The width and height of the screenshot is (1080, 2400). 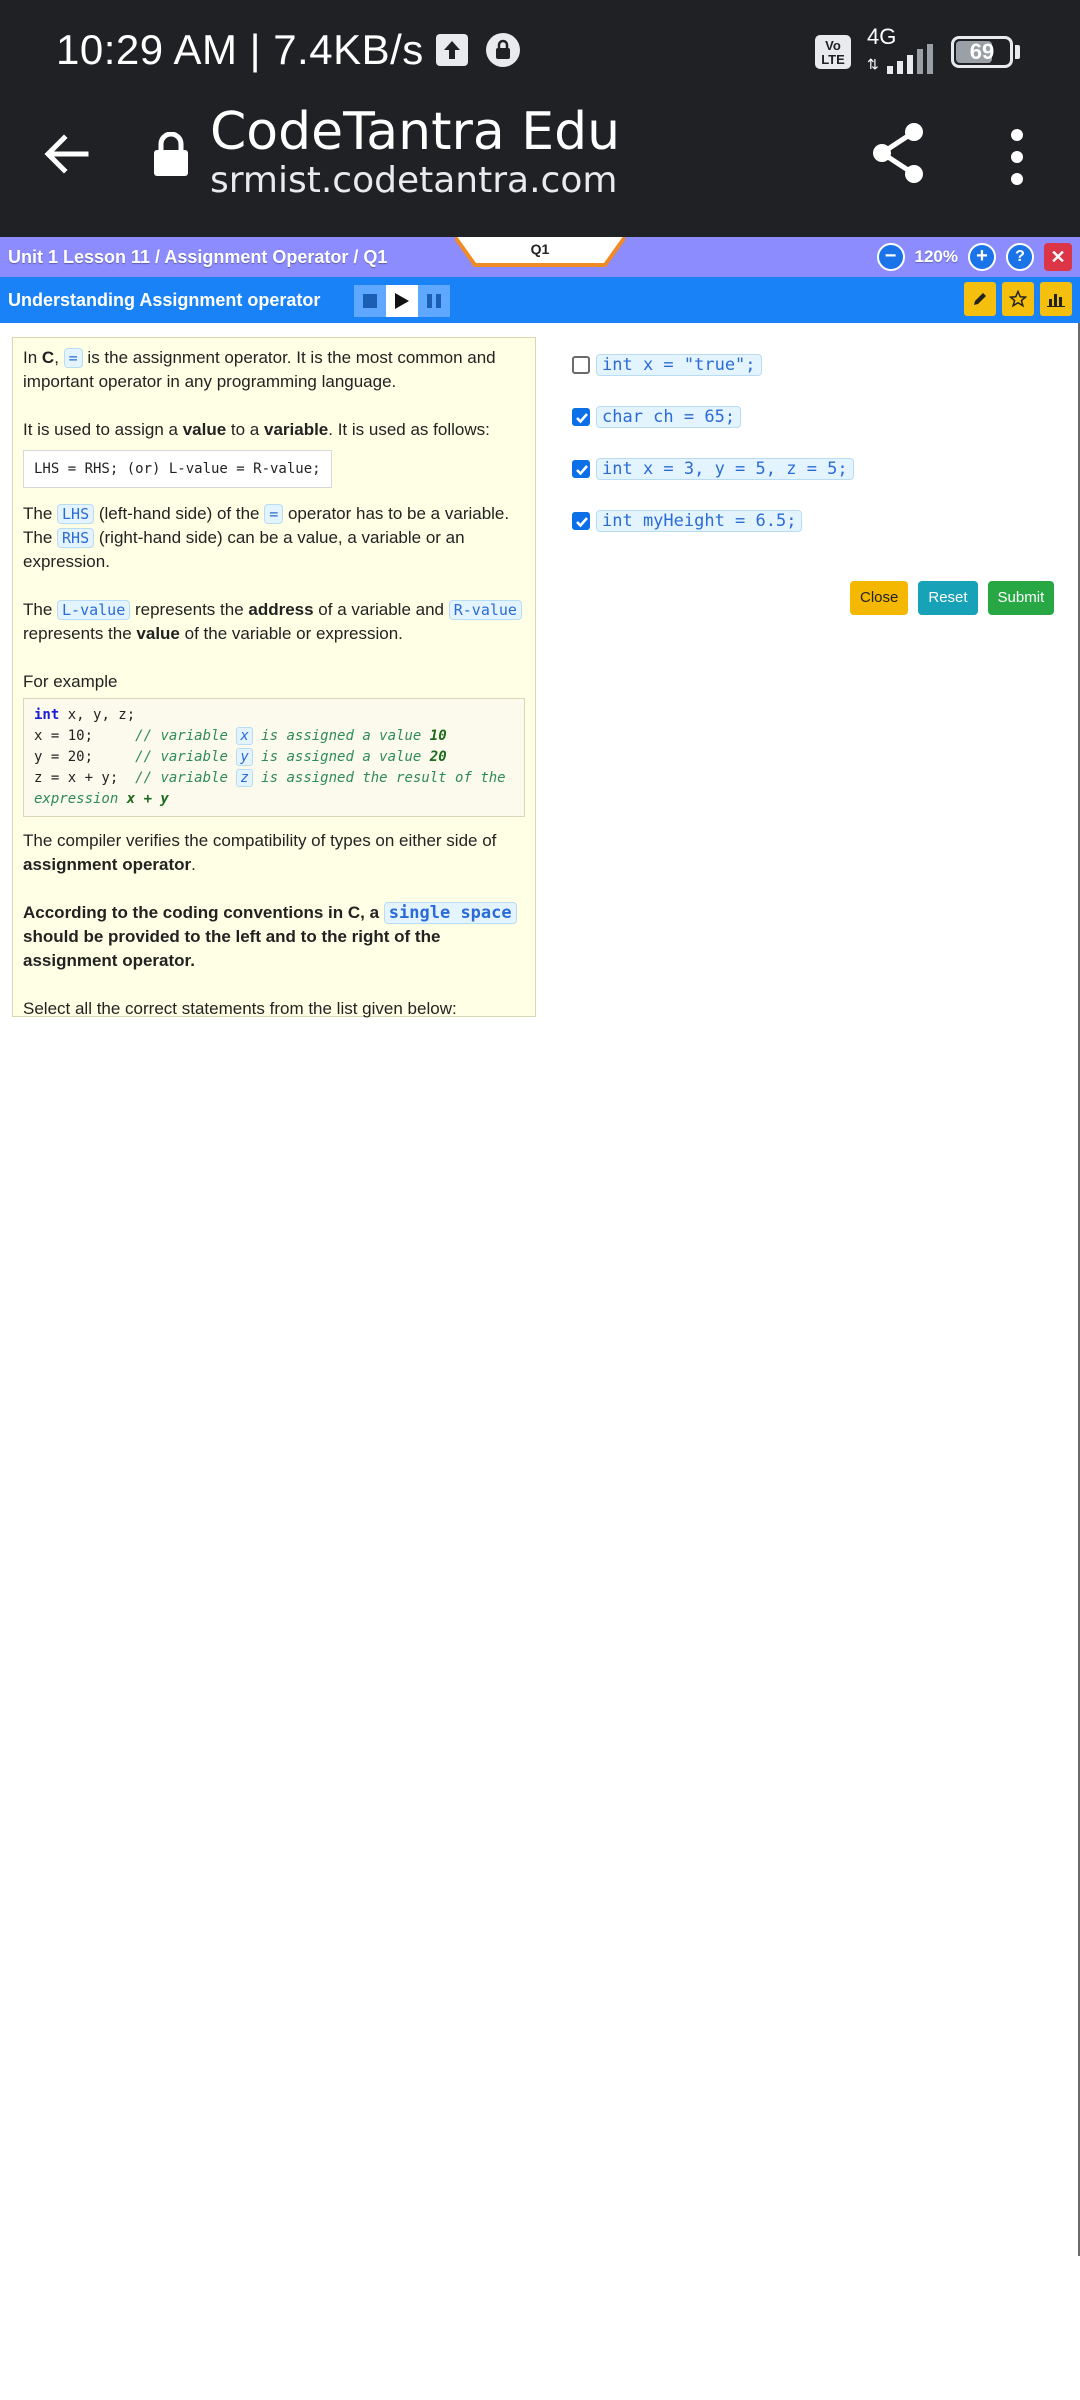 I want to click on status-bar-right: Vo LTE 4G ⇅ 69, so click(x=917, y=50).